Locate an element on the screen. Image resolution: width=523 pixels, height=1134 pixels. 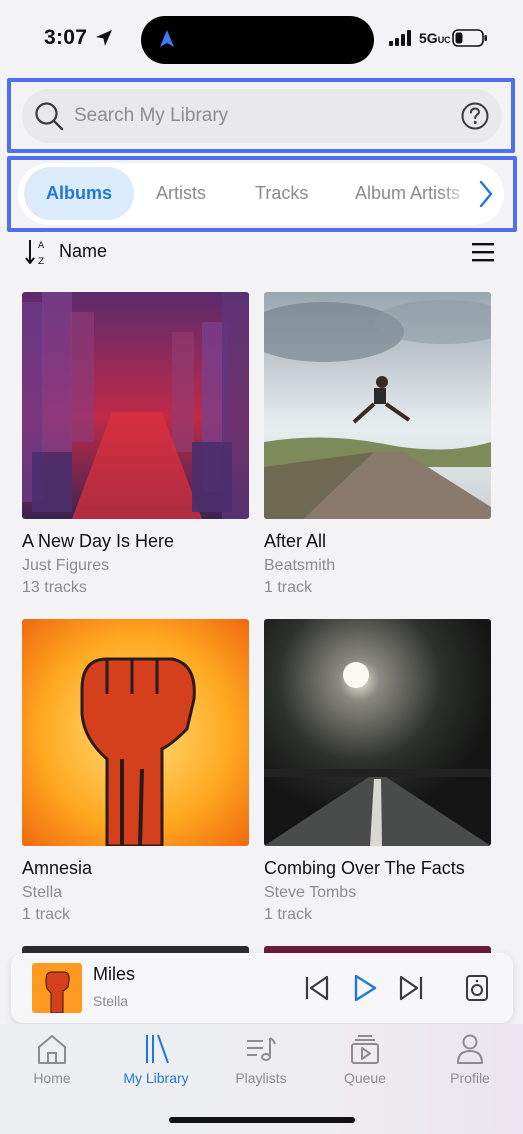
album-artist: Beatsmith is located at coordinates (300, 565).